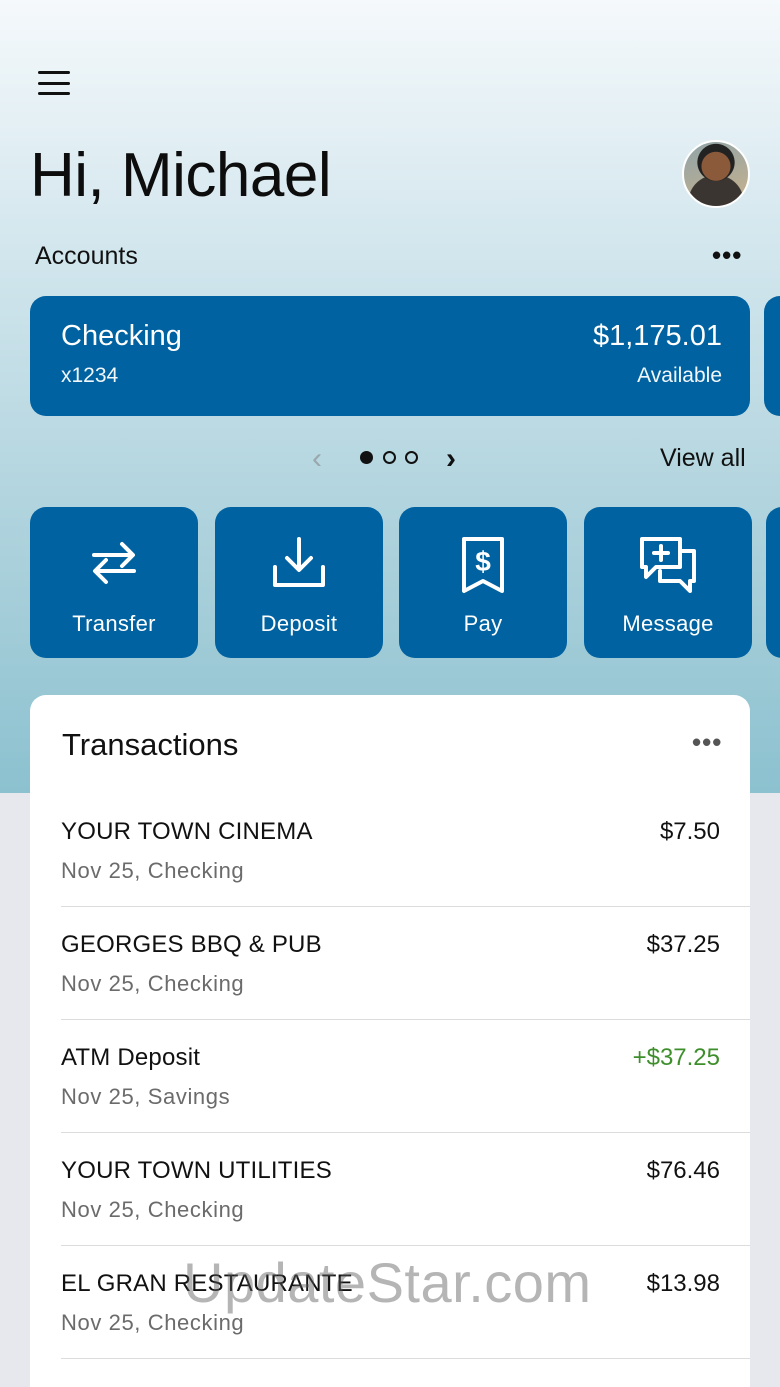 The height and width of the screenshot is (1387, 780). I want to click on transaction-amount: $37.25, so click(683, 944).